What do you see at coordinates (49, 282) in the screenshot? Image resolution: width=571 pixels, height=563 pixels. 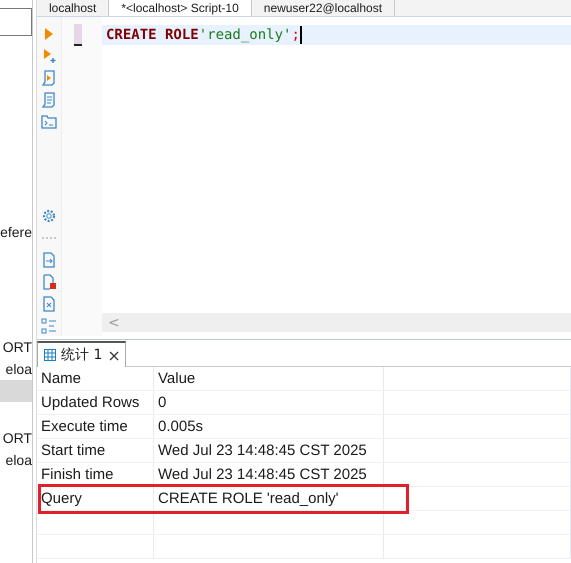 I see `file-error-icon` at bounding box center [49, 282].